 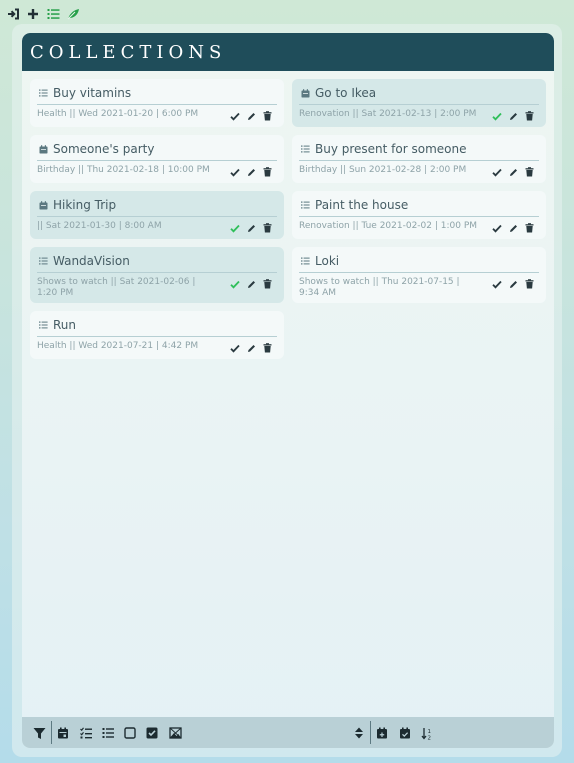 What do you see at coordinates (73, 14) in the screenshot?
I see `leaf-icon` at bounding box center [73, 14].